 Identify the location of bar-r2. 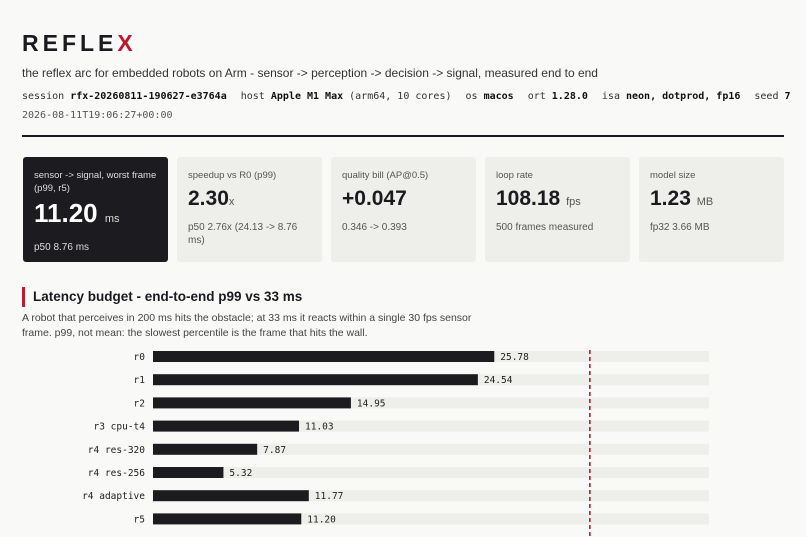
(252, 403).